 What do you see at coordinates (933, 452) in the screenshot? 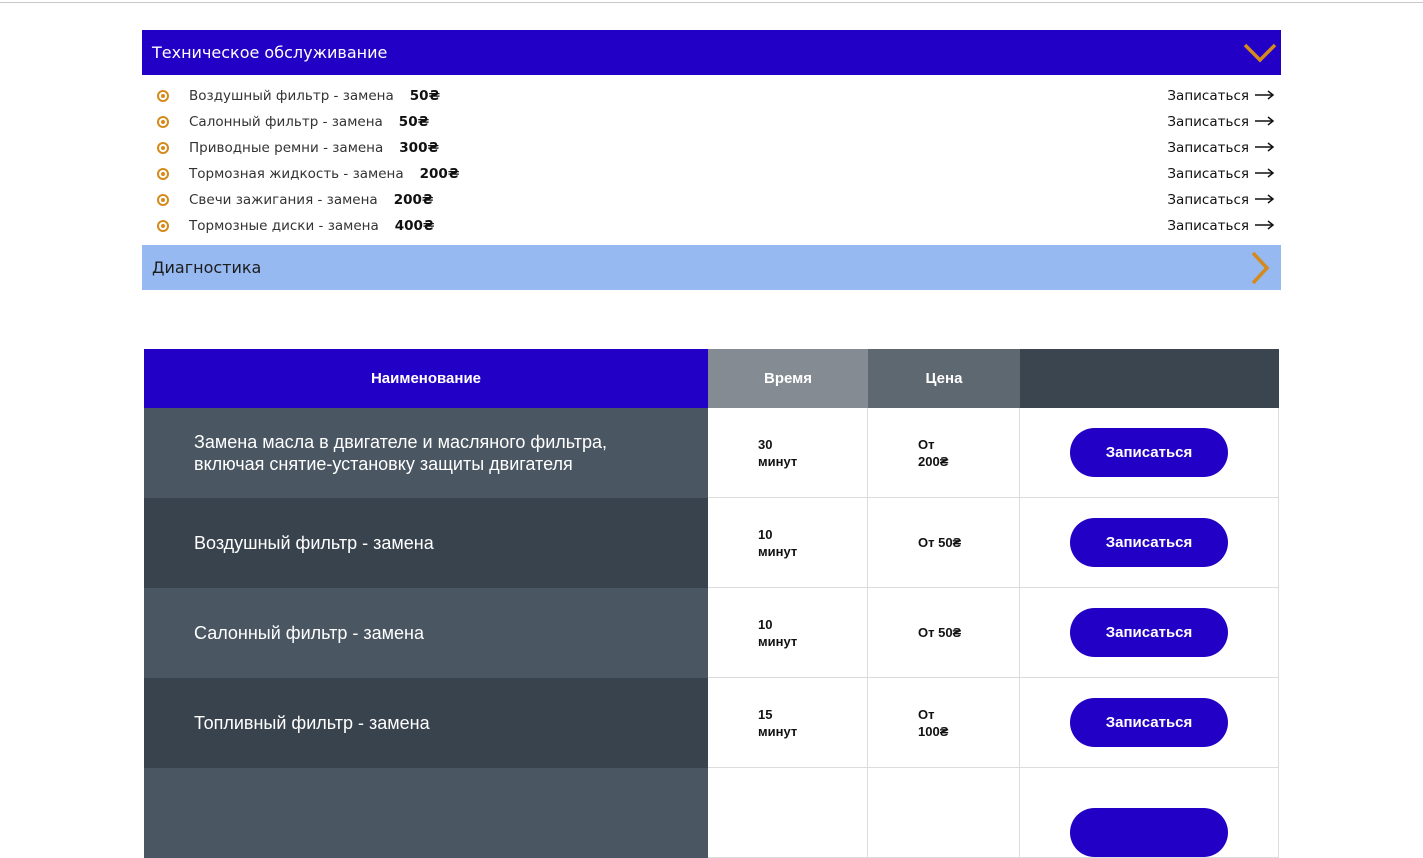
I see `service-price: От 200₴` at bounding box center [933, 452].